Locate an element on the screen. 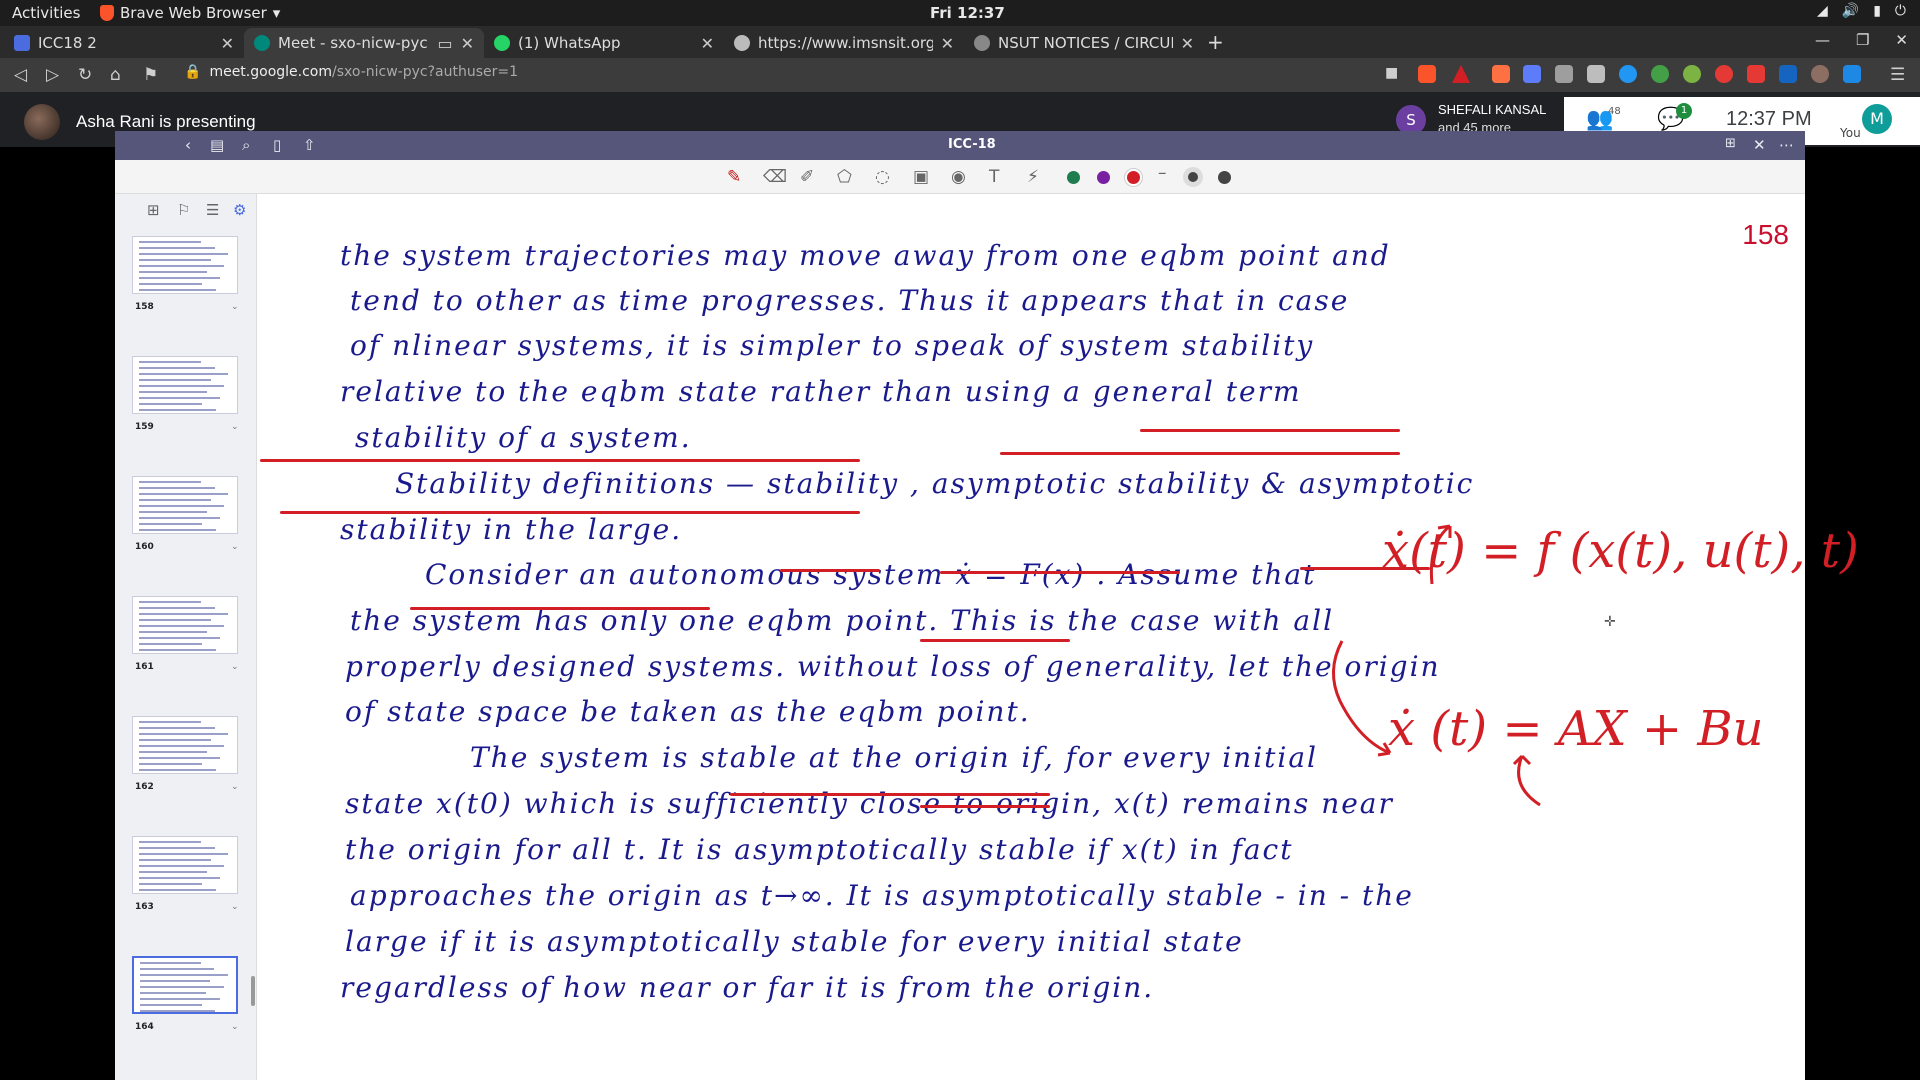 The height and width of the screenshot is (1080, 1920). activities-button: Activities is located at coordinates (46, 13).